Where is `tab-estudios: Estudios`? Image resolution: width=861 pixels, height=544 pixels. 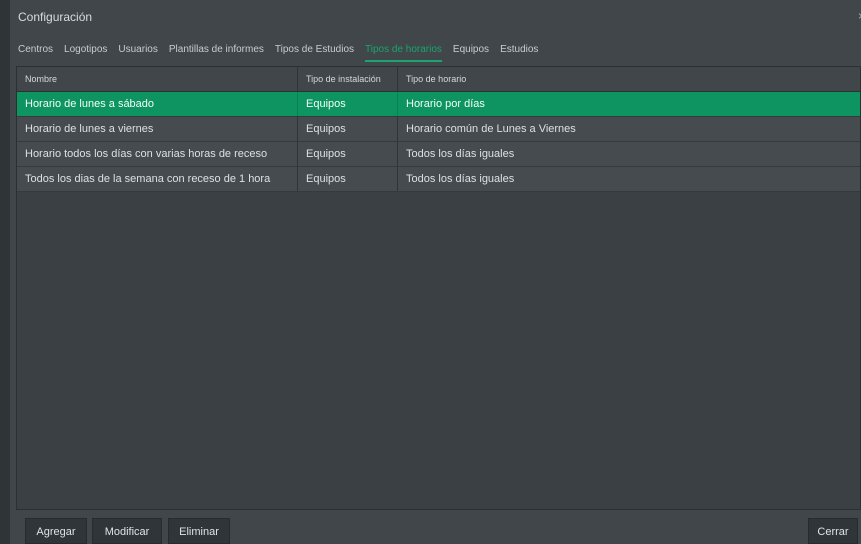 tab-estudios: Estudios is located at coordinates (519, 52).